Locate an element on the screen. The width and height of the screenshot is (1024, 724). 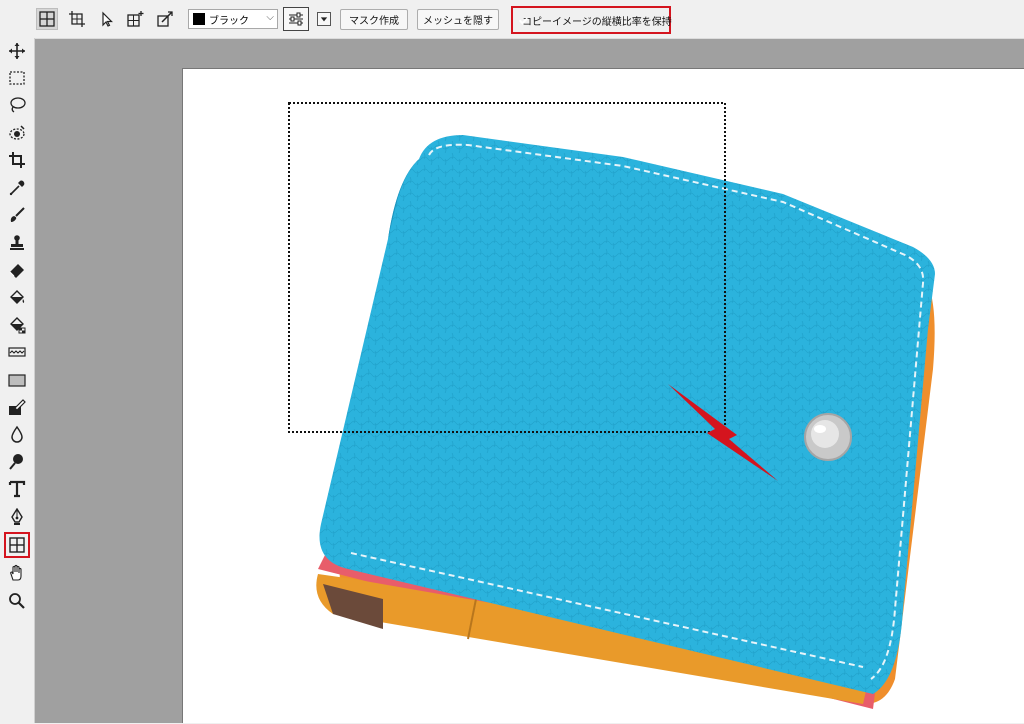
transform-icon is located at coordinates (165, 19).